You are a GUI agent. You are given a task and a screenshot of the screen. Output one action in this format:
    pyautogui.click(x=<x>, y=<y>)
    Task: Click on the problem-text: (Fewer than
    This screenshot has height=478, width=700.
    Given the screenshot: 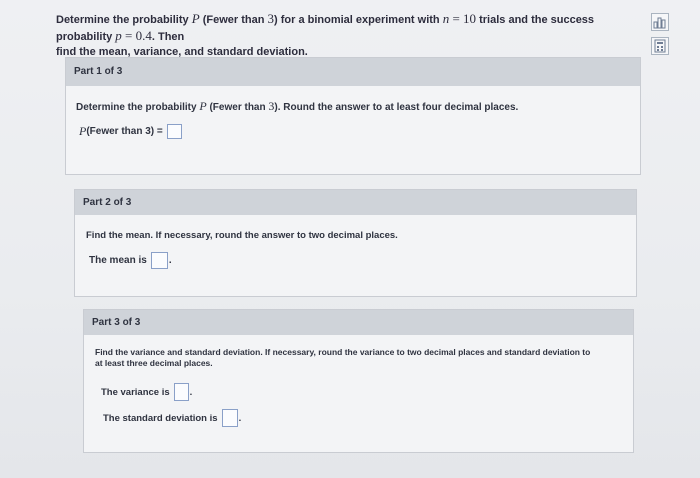 What is the action you would take?
    pyautogui.click(x=233, y=20)
    